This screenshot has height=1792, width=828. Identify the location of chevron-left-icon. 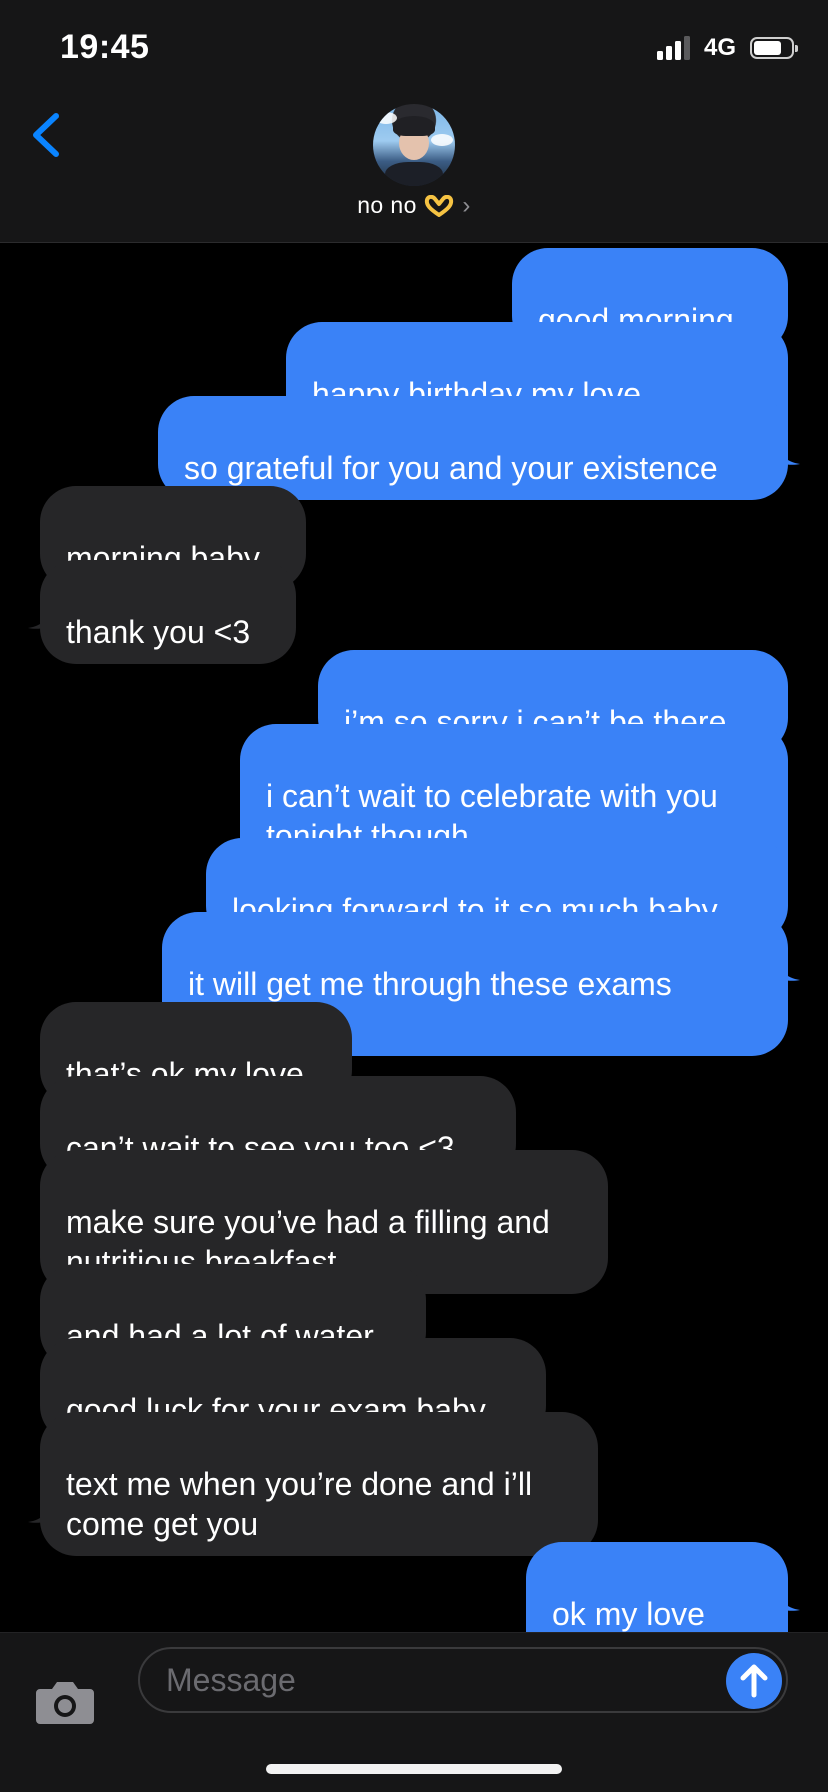
(46, 135).